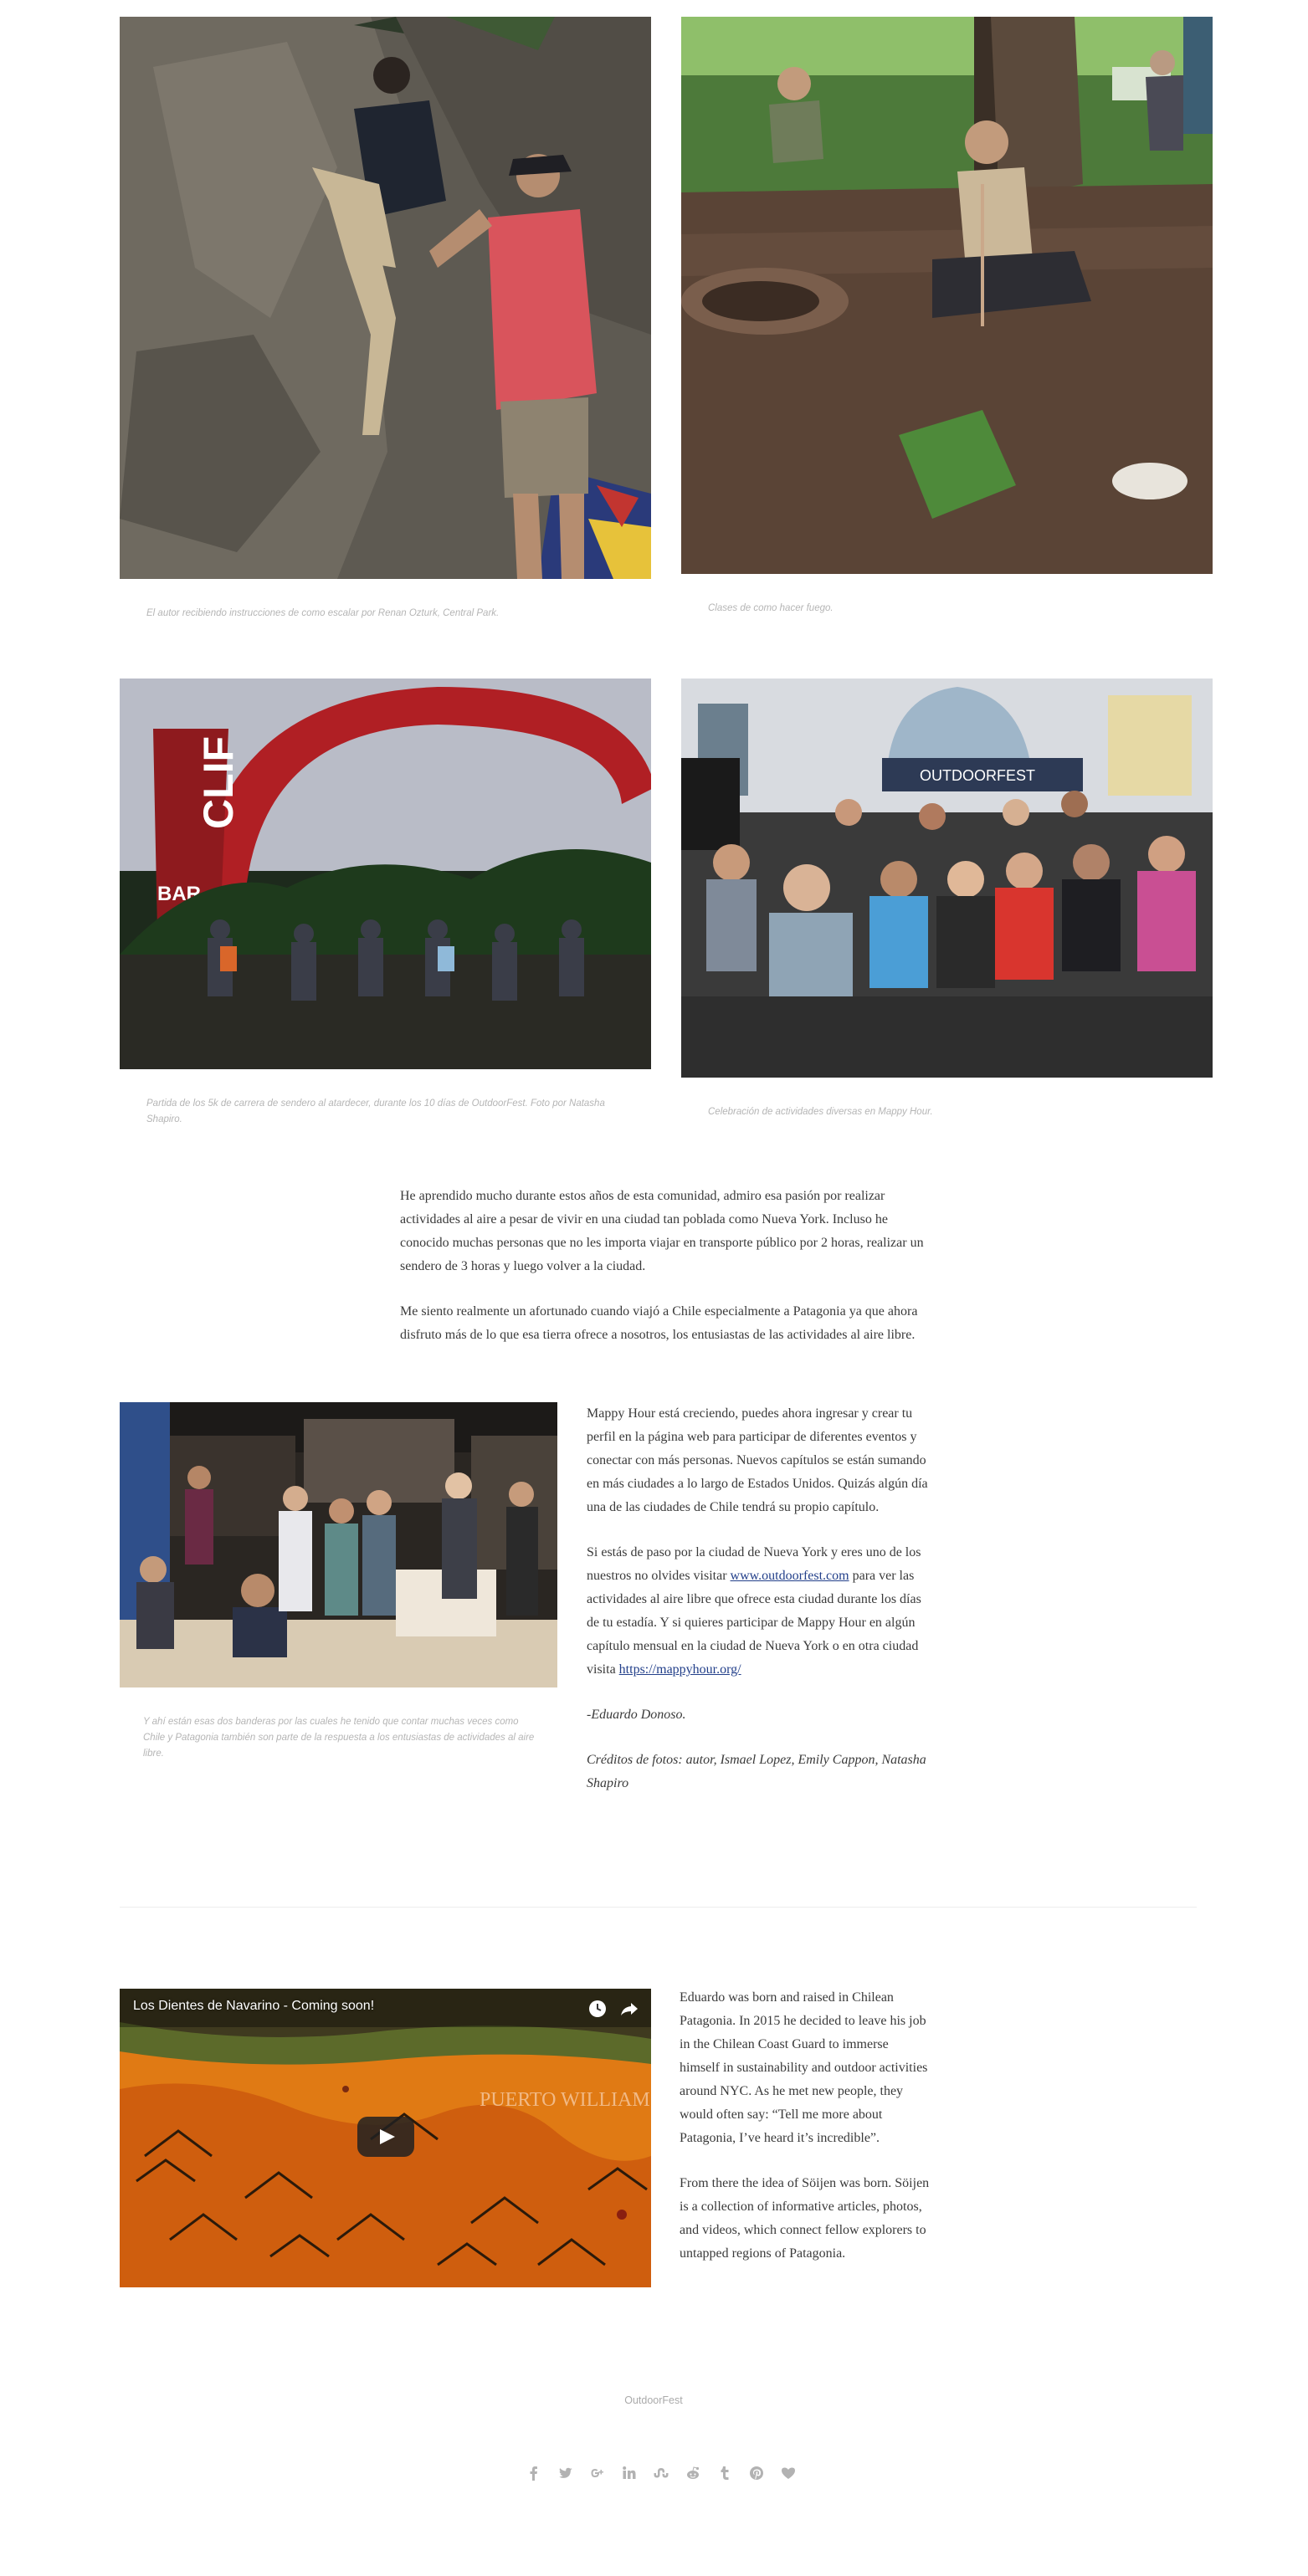 The height and width of the screenshot is (2576, 1308). What do you see at coordinates (598, 2474) in the screenshot?
I see `google-plus-icon` at bounding box center [598, 2474].